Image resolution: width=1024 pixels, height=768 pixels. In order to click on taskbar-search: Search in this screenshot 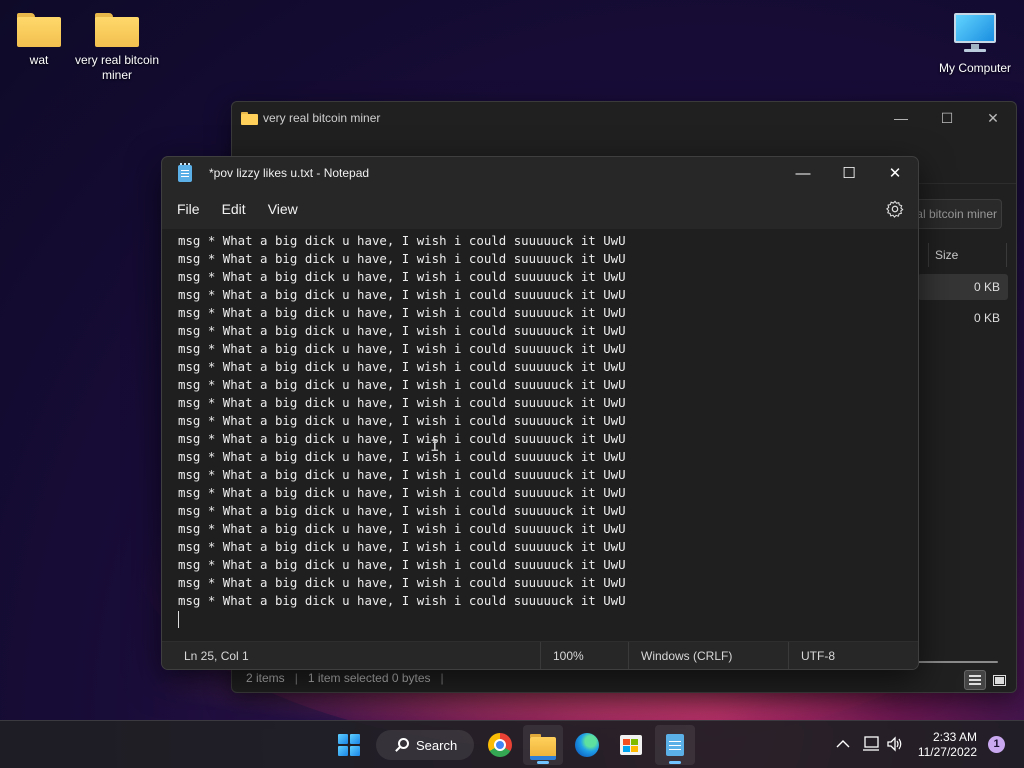, I will do `click(425, 745)`.